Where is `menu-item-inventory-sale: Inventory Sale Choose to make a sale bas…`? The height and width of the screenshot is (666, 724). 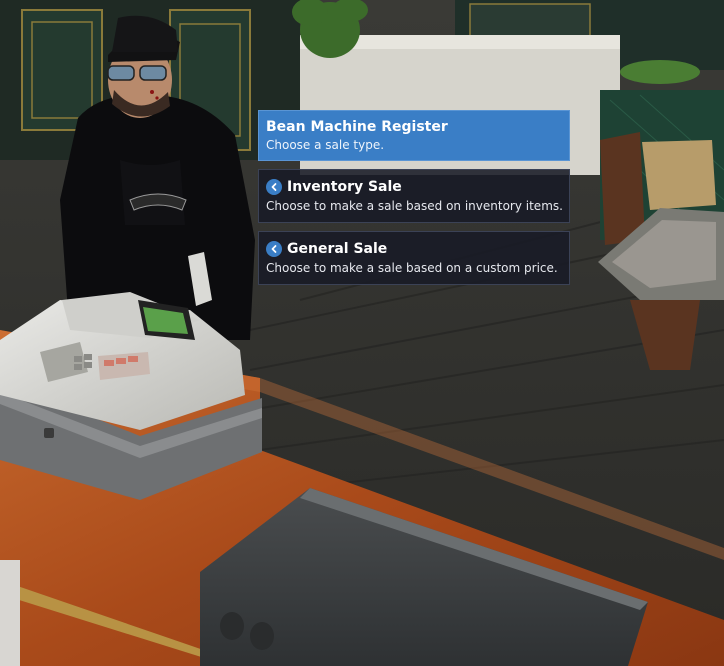
menu-item-inventory-sale: Inventory Sale Choose to make a sale bas… is located at coordinates (414, 196).